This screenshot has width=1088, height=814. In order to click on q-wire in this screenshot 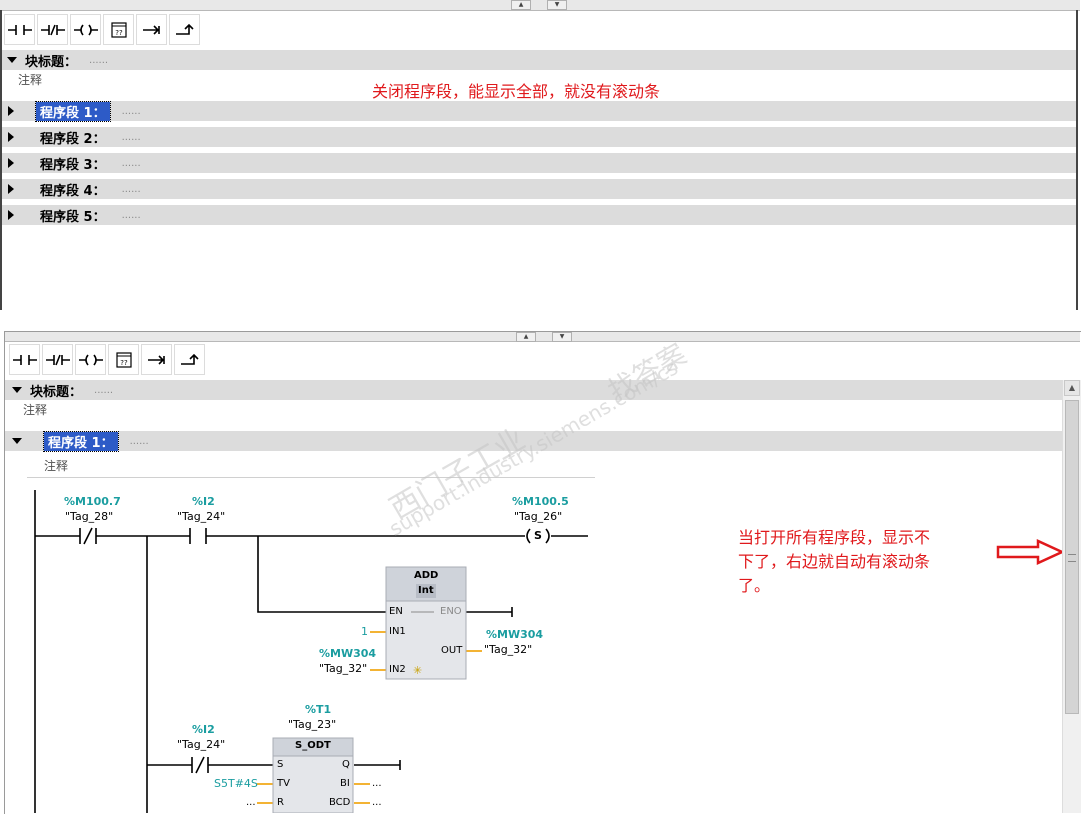, I will do `click(377, 765)`.